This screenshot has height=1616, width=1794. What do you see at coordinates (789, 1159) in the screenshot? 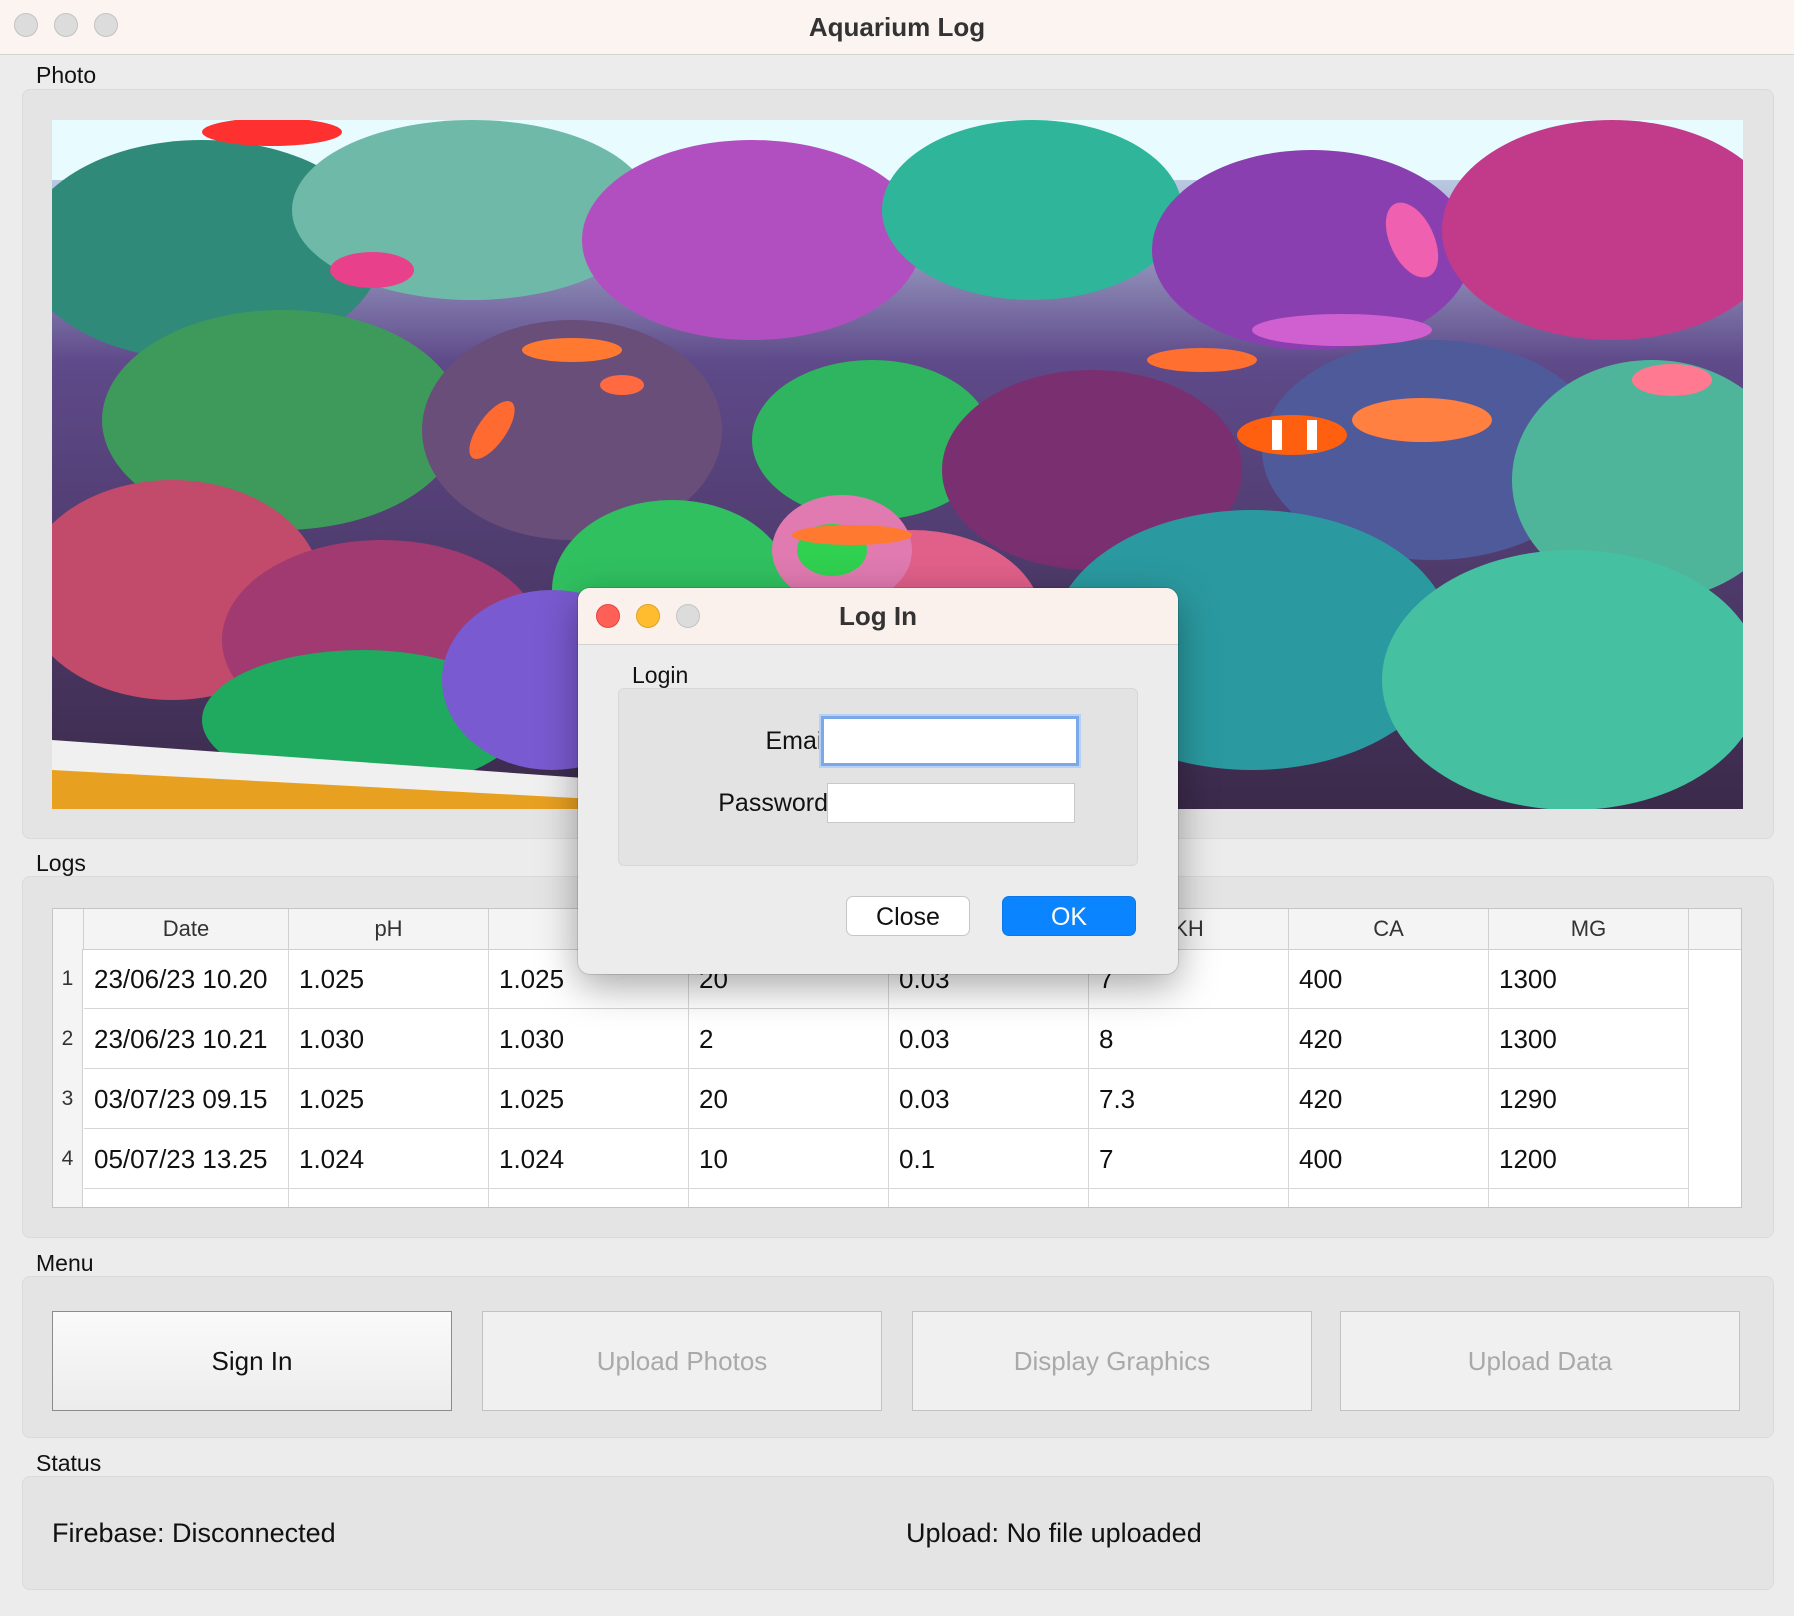
I see `table-cell: 10` at bounding box center [789, 1159].